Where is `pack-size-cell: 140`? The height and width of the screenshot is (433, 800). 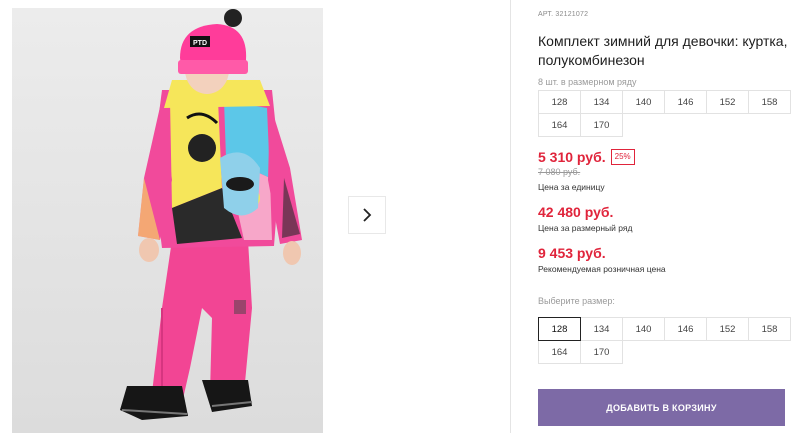
pack-size-cell: 140 is located at coordinates (643, 102).